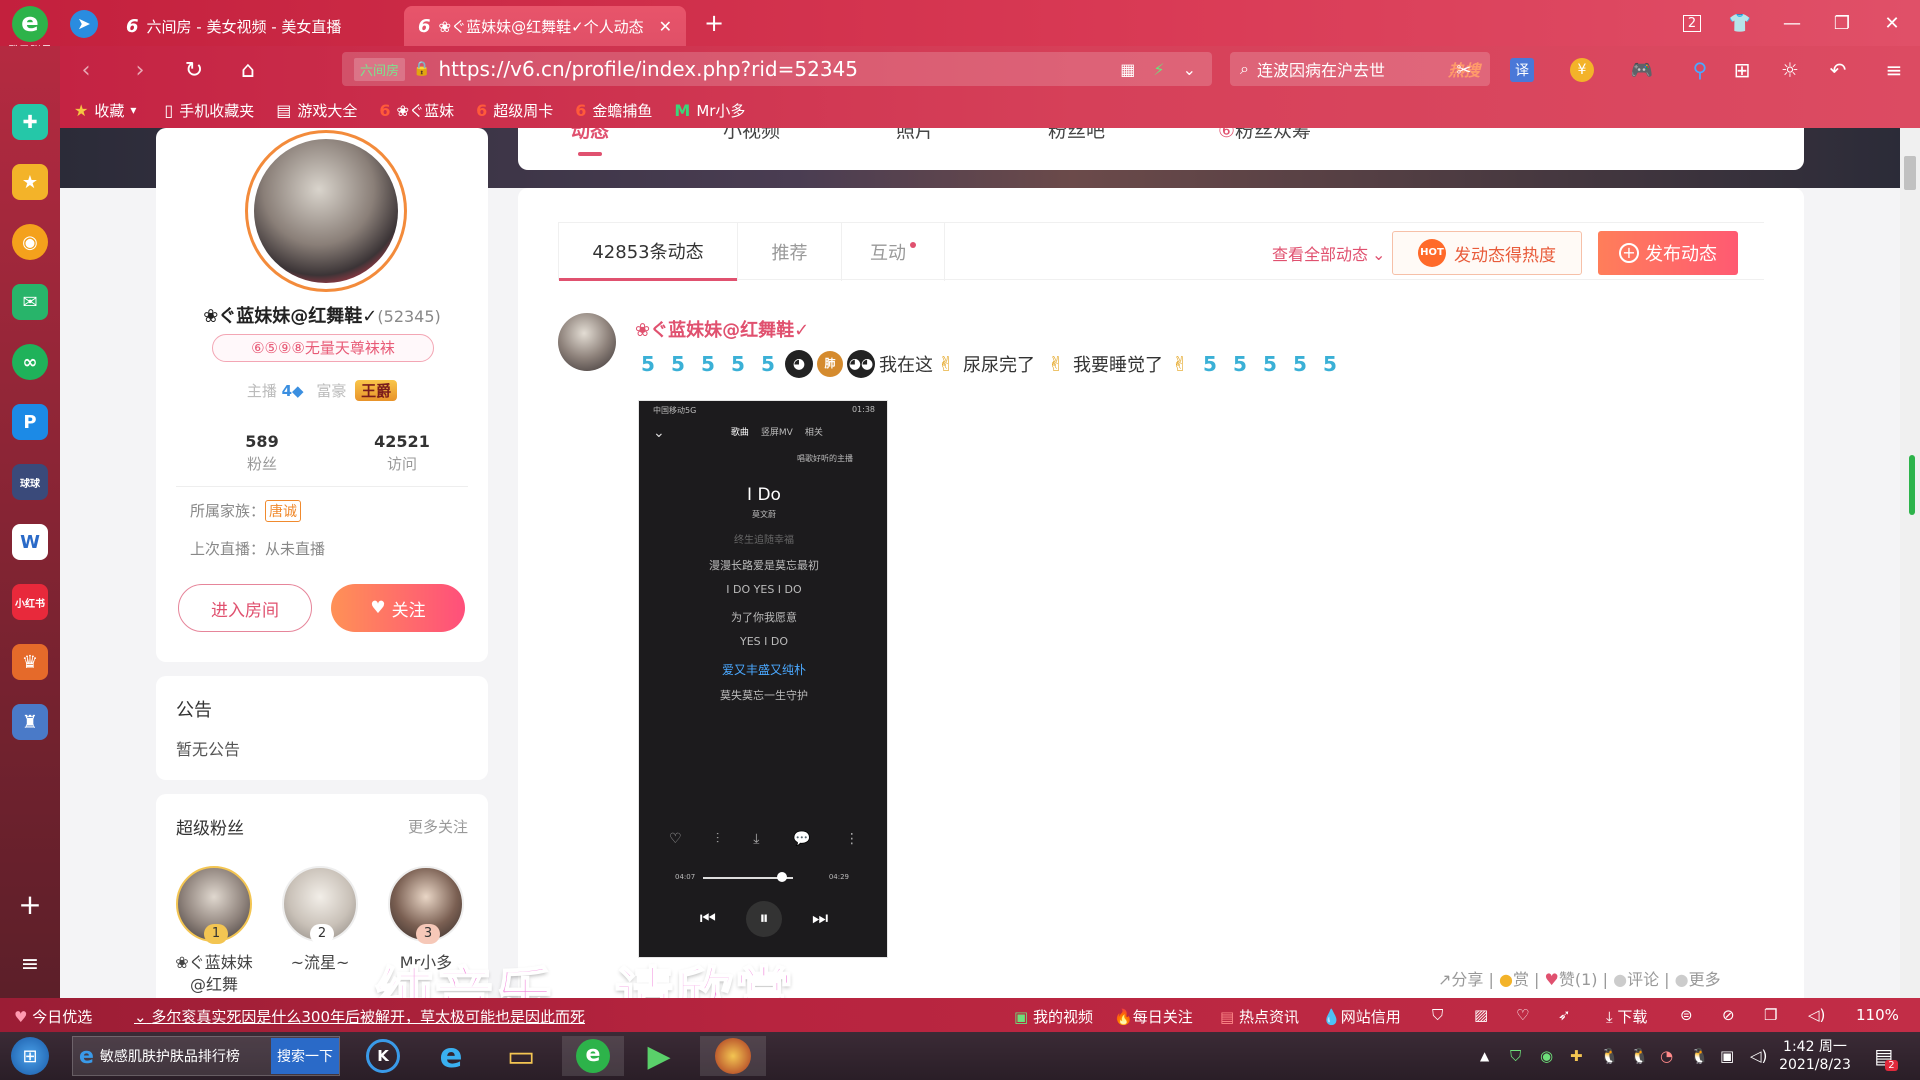  I want to click on game2-icon: ♛, so click(30, 662).